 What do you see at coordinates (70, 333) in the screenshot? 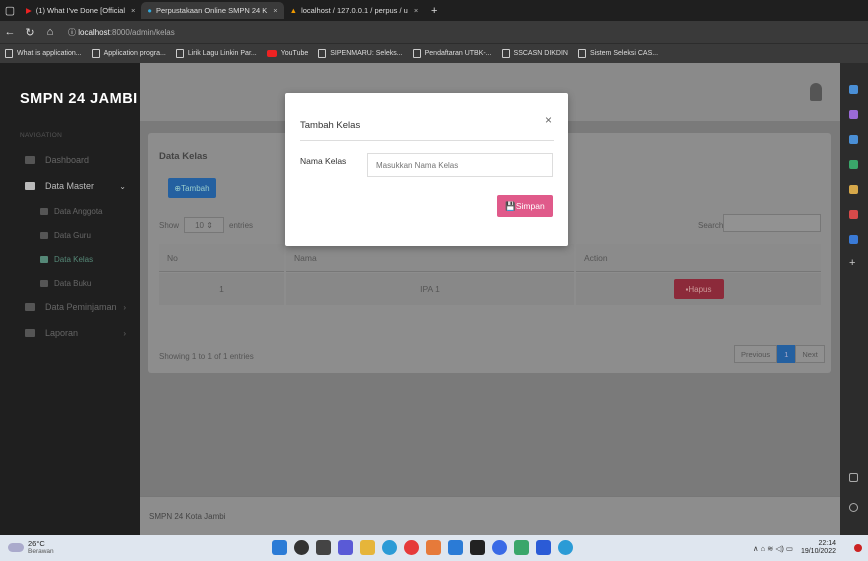
I see `sidebar-item-laporan: Laporan ›` at bounding box center [70, 333].